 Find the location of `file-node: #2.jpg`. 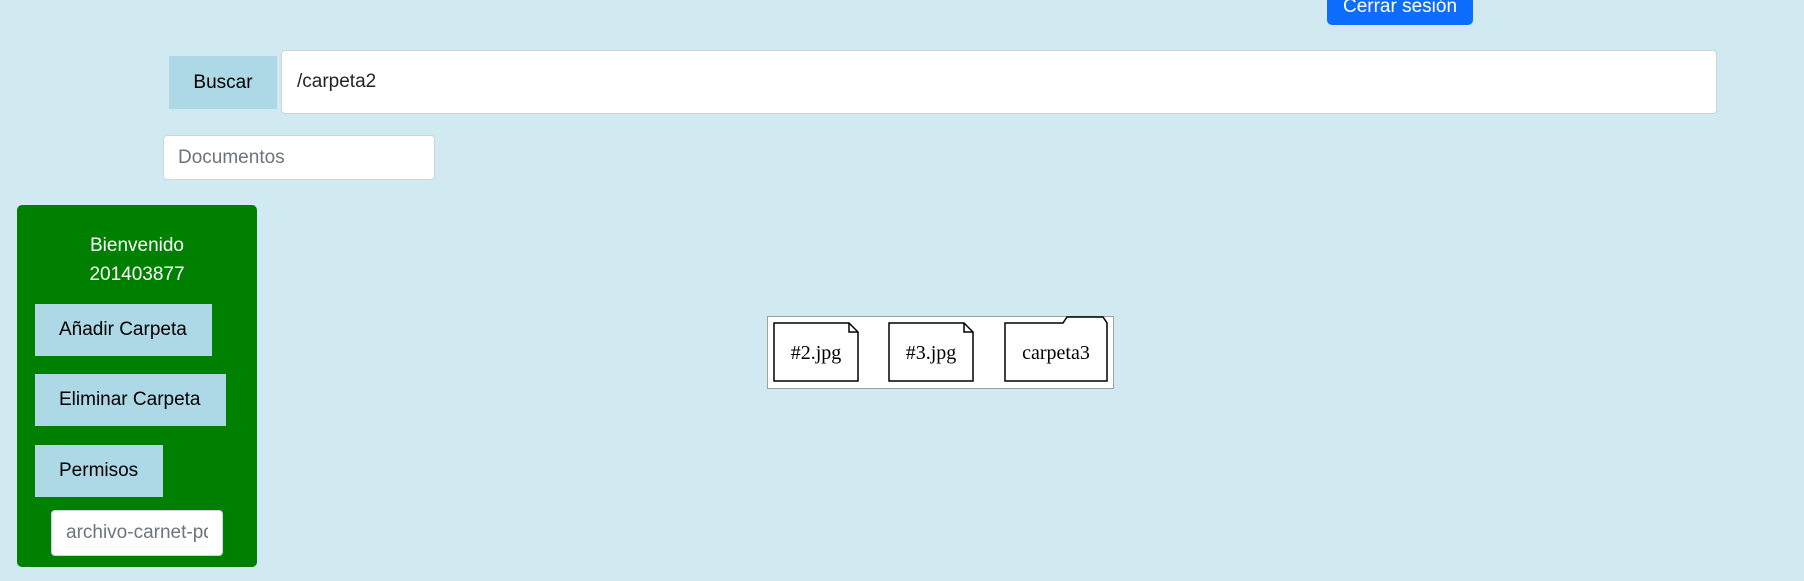

file-node: #2.jpg is located at coordinates (816, 352).